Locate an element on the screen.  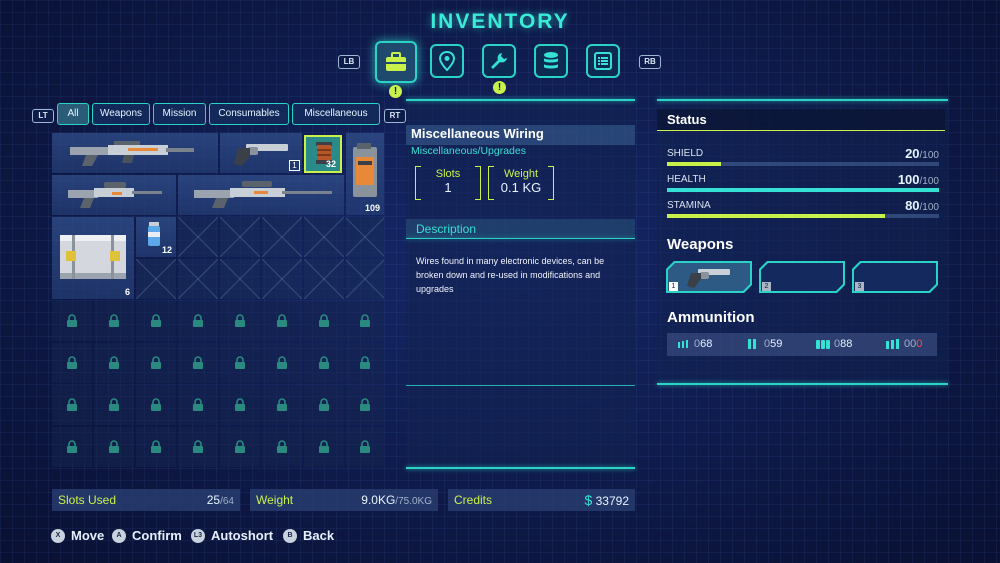
weapon-slot-1: 1 is located at coordinates (709, 277).